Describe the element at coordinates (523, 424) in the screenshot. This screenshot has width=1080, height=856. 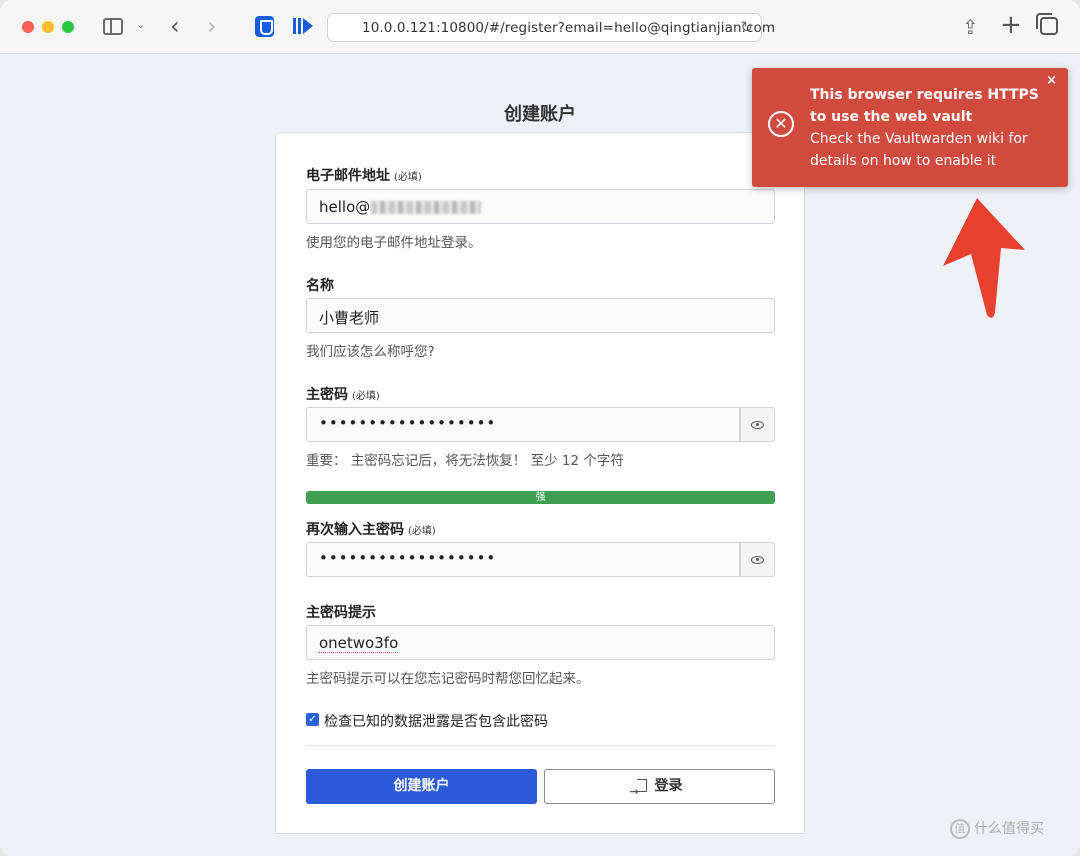
I see `master-password-field: ••••••••••••••••••` at that location.